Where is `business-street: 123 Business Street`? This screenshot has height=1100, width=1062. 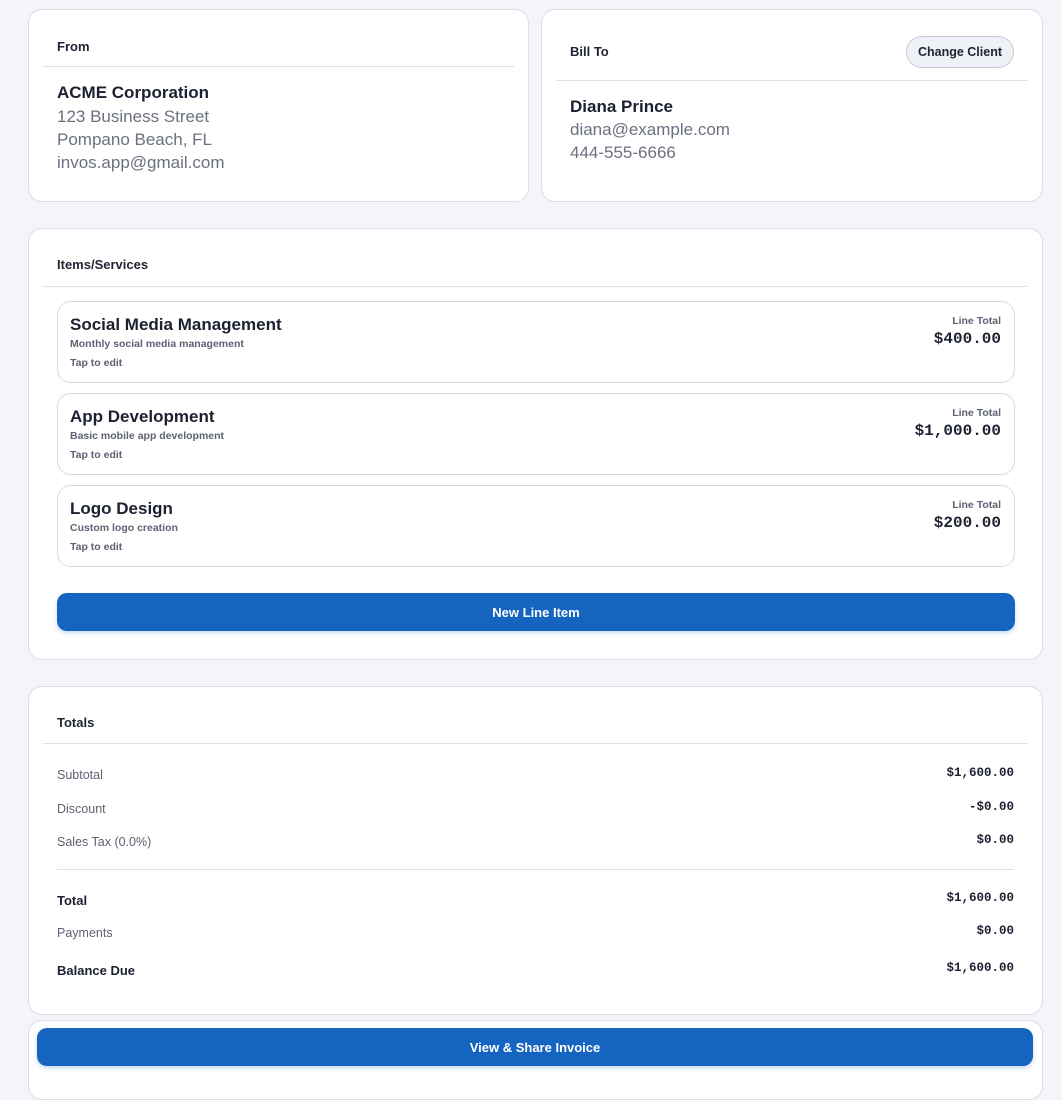
business-street: 123 Business Street is located at coordinates (133, 116).